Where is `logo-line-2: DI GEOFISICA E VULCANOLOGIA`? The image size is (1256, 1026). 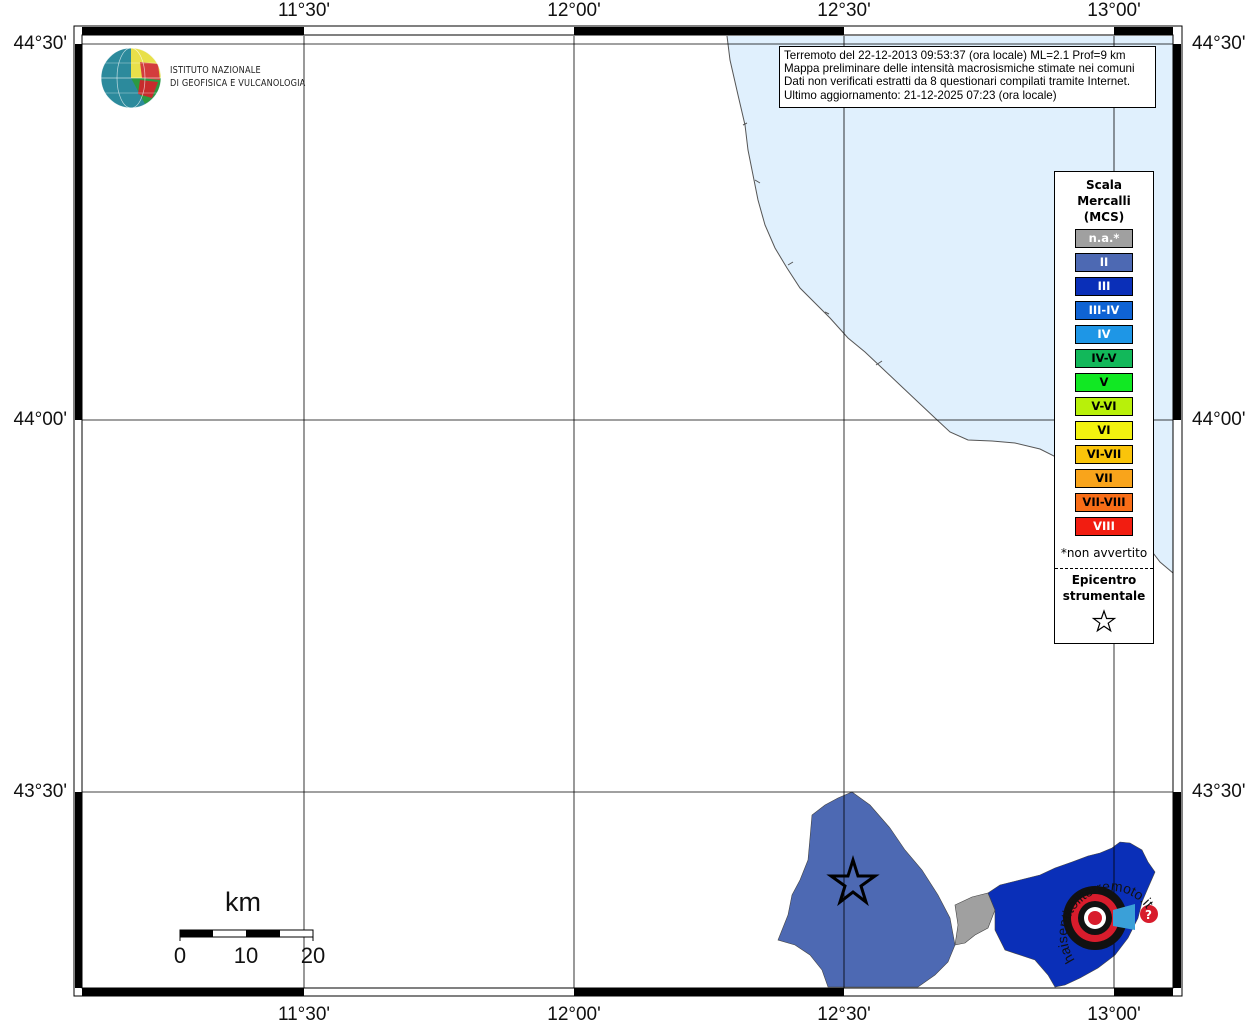
logo-line-2: DI GEOFISICA E VULCANOLOGIA is located at coordinates (238, 83).